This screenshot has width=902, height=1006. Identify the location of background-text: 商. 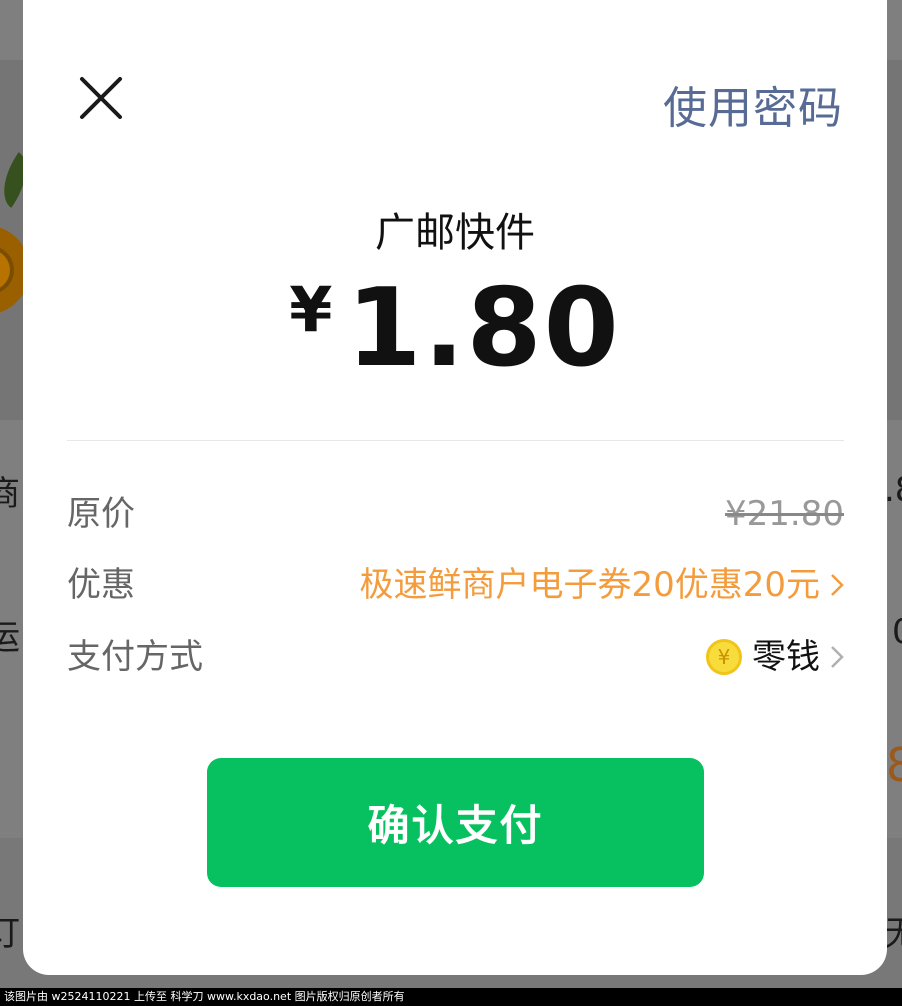
(10, 494).